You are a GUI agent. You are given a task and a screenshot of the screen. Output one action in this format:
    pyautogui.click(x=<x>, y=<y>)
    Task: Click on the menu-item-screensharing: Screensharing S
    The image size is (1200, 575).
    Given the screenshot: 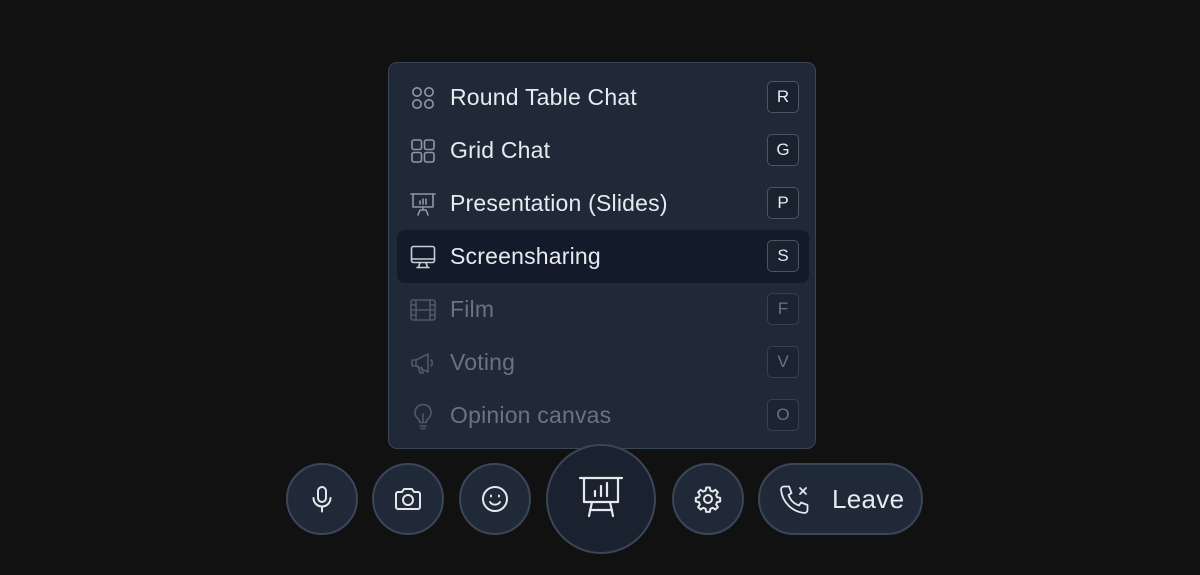 What is the action you would take?
    pyautogui.click(x=603, y=256)
    